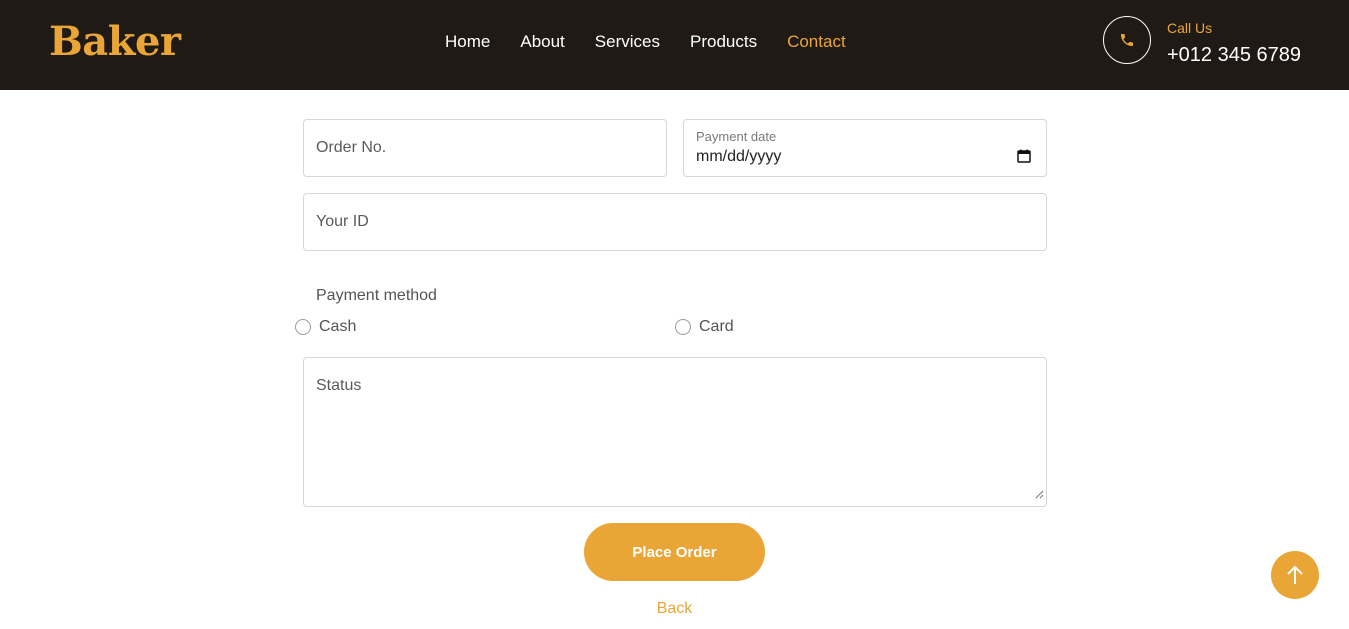  I want to click on status-placeholder: Status, so click(339, 385).